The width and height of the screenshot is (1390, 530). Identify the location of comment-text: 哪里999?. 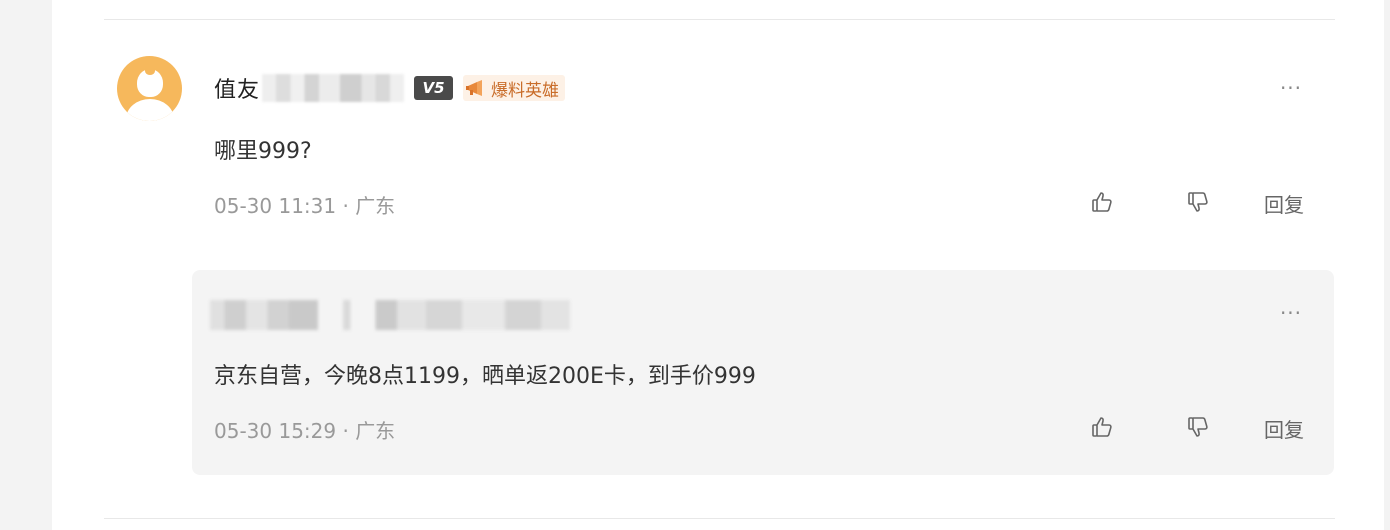
(263, 151).